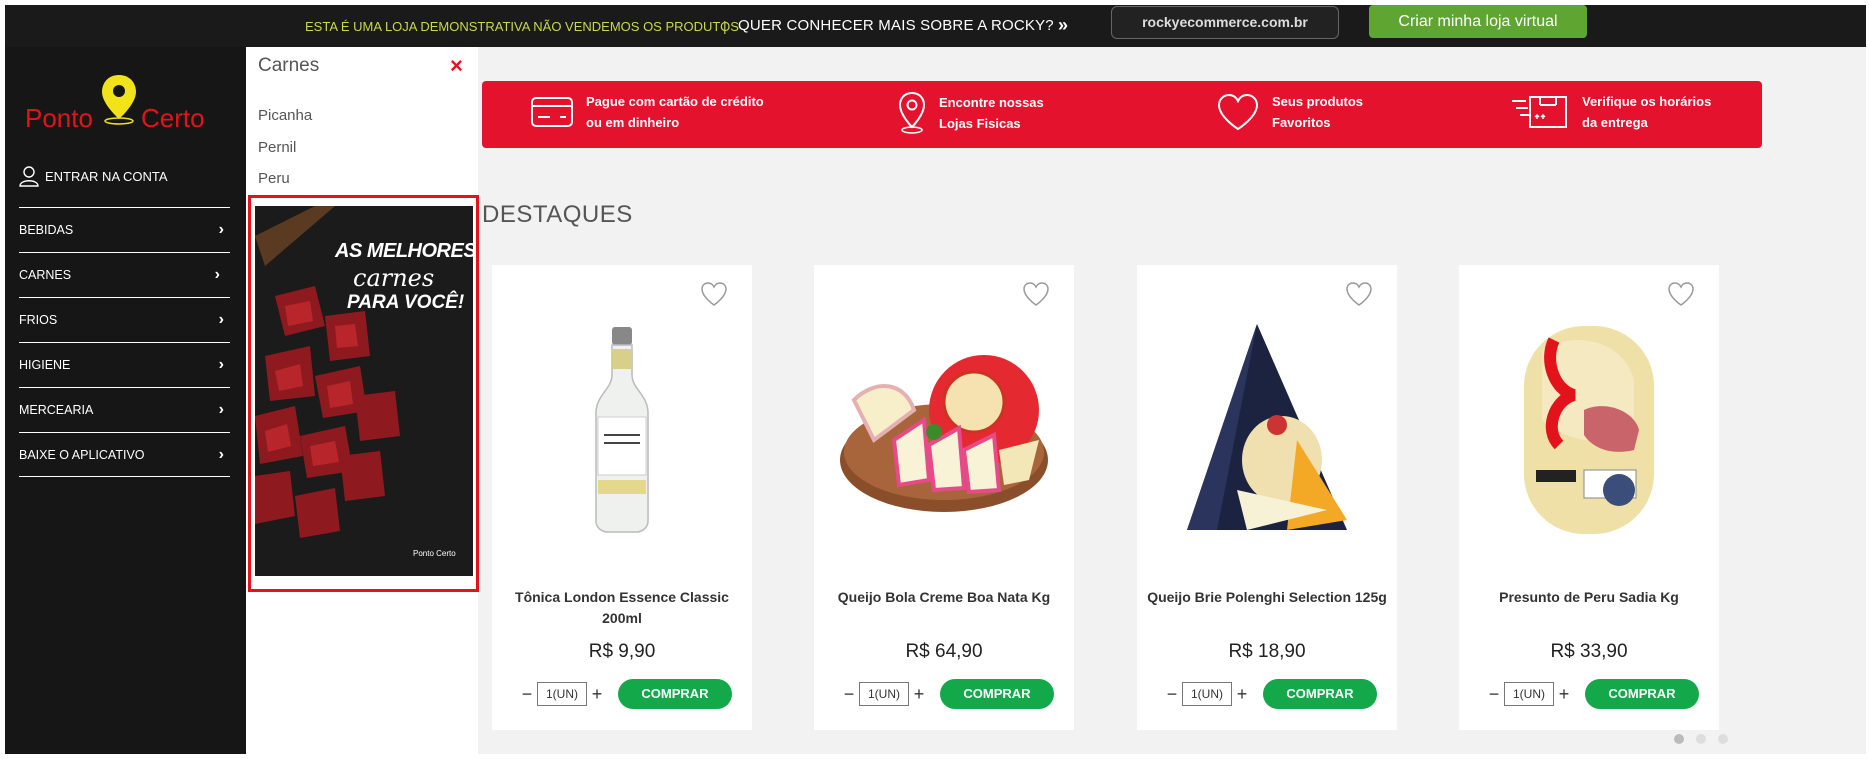  I want to click on benefit-stores: Encontre nossas Lojas Fisicas, so click(970, 113).